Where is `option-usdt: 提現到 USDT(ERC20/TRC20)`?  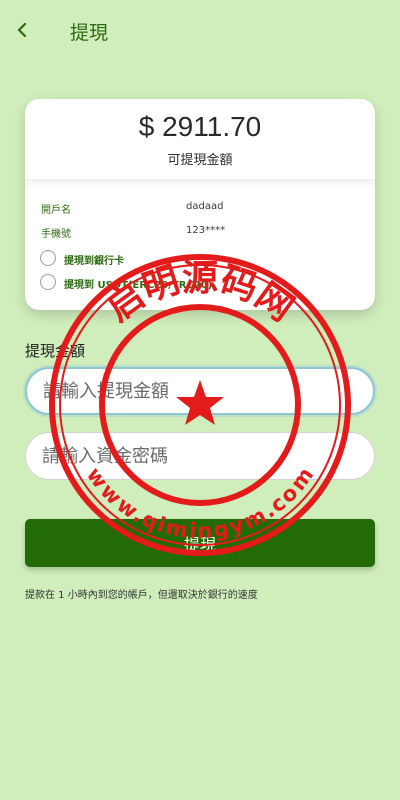 option-usdt: 提現到 USDT(ERC20/TRC20) is located at coordinates (200, 283).